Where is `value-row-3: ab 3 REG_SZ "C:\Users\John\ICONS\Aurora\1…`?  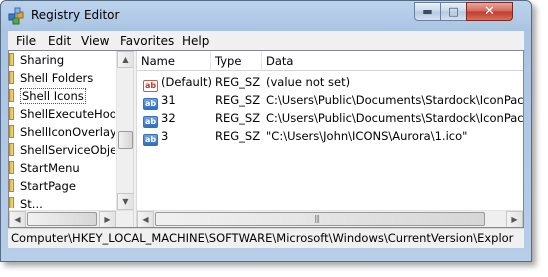 value-row-3: ab 3 REG_SZ "C:\Users\John\ICONS\Aurora\1… is located at coordinates (330, 136).